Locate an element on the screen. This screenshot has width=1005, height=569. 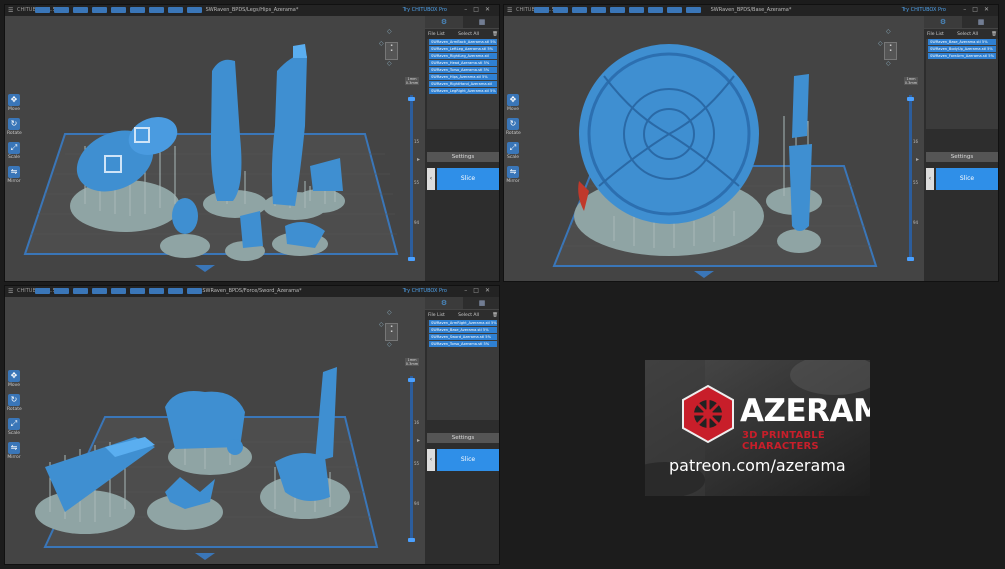
file-list-item: SWRaven_Hips_Azerama.stl 5% is located at coordinates (463, 77).